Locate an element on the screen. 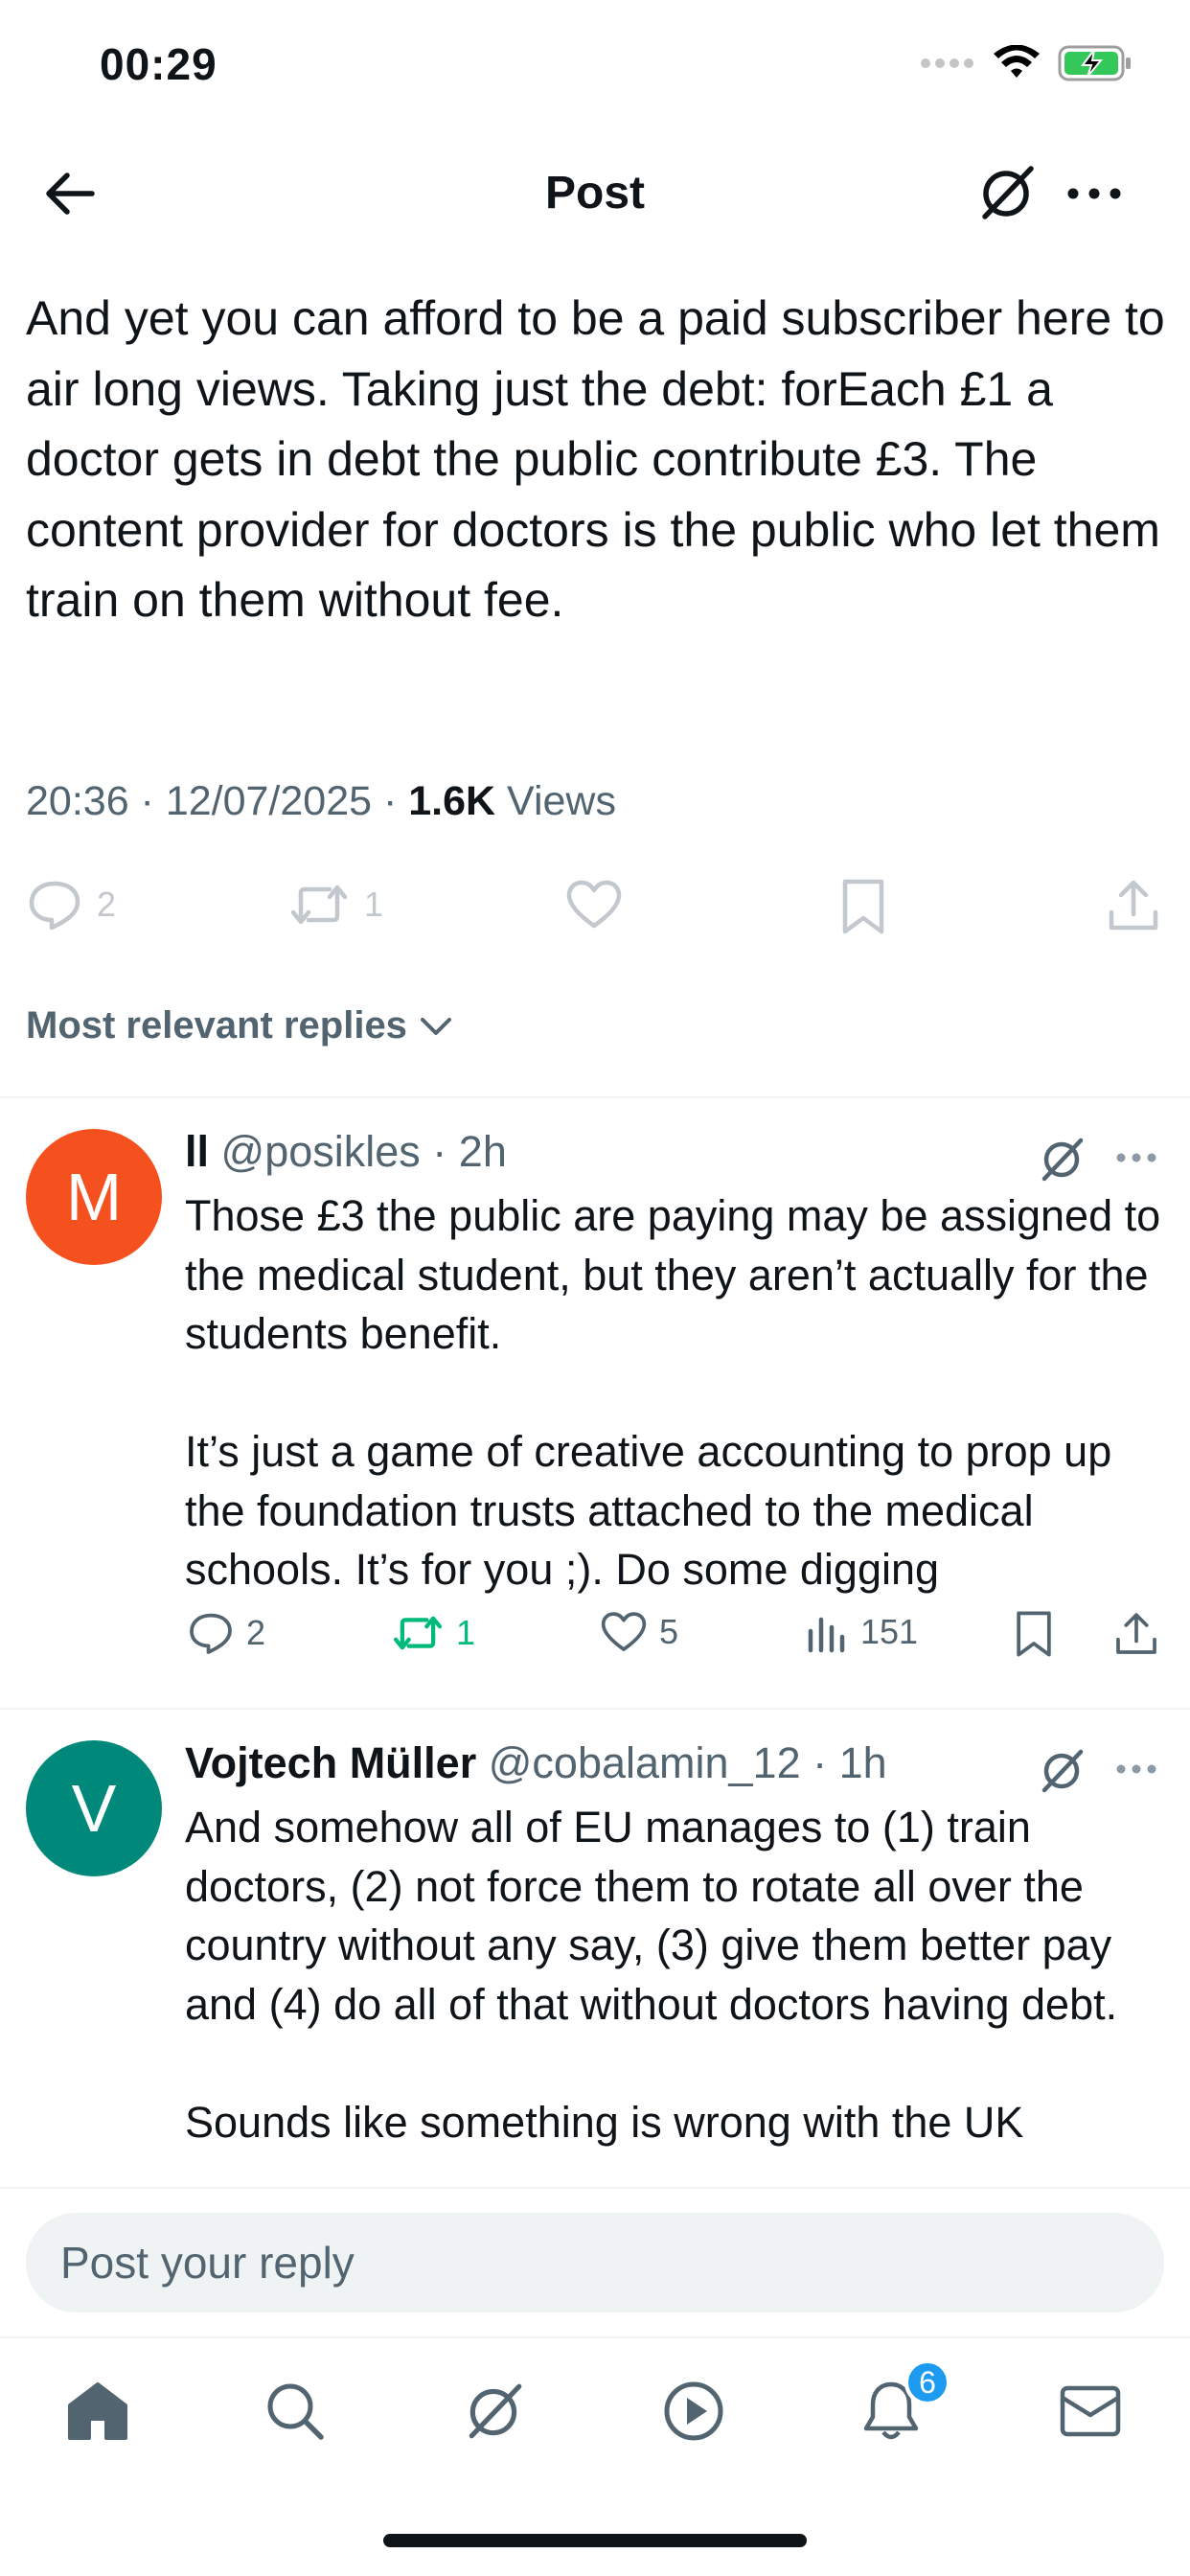  tab-search is located at coordinates (295, 2411).